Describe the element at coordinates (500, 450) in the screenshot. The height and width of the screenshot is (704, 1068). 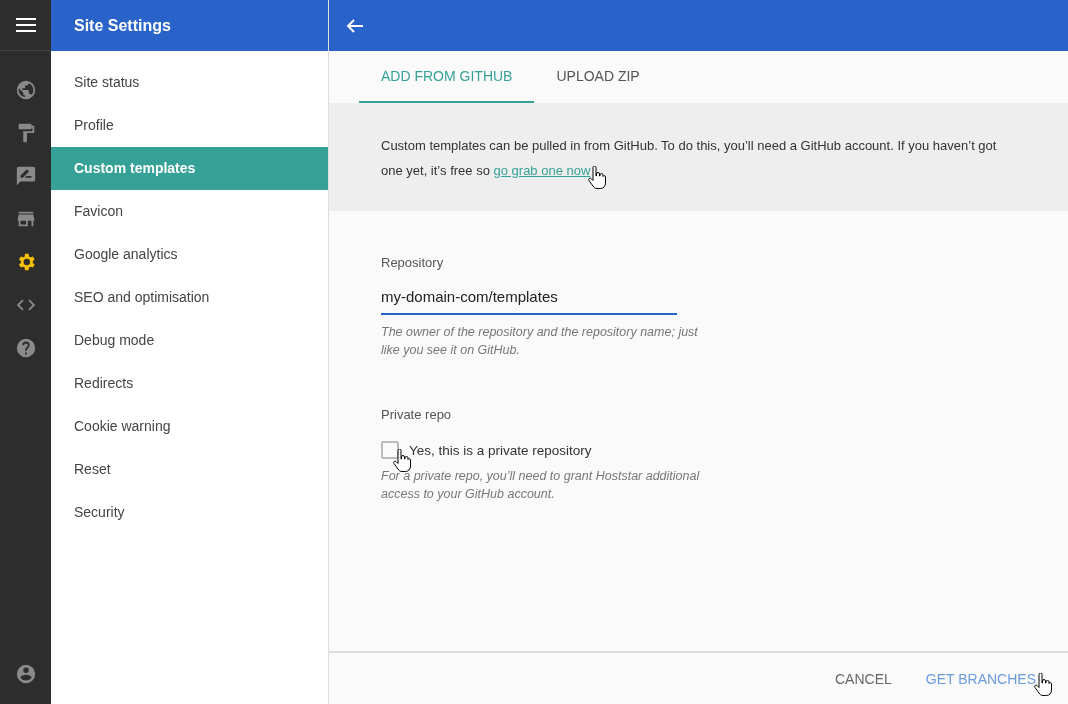
I see `checkbox-label: Yes, this is a private repository` at that location.